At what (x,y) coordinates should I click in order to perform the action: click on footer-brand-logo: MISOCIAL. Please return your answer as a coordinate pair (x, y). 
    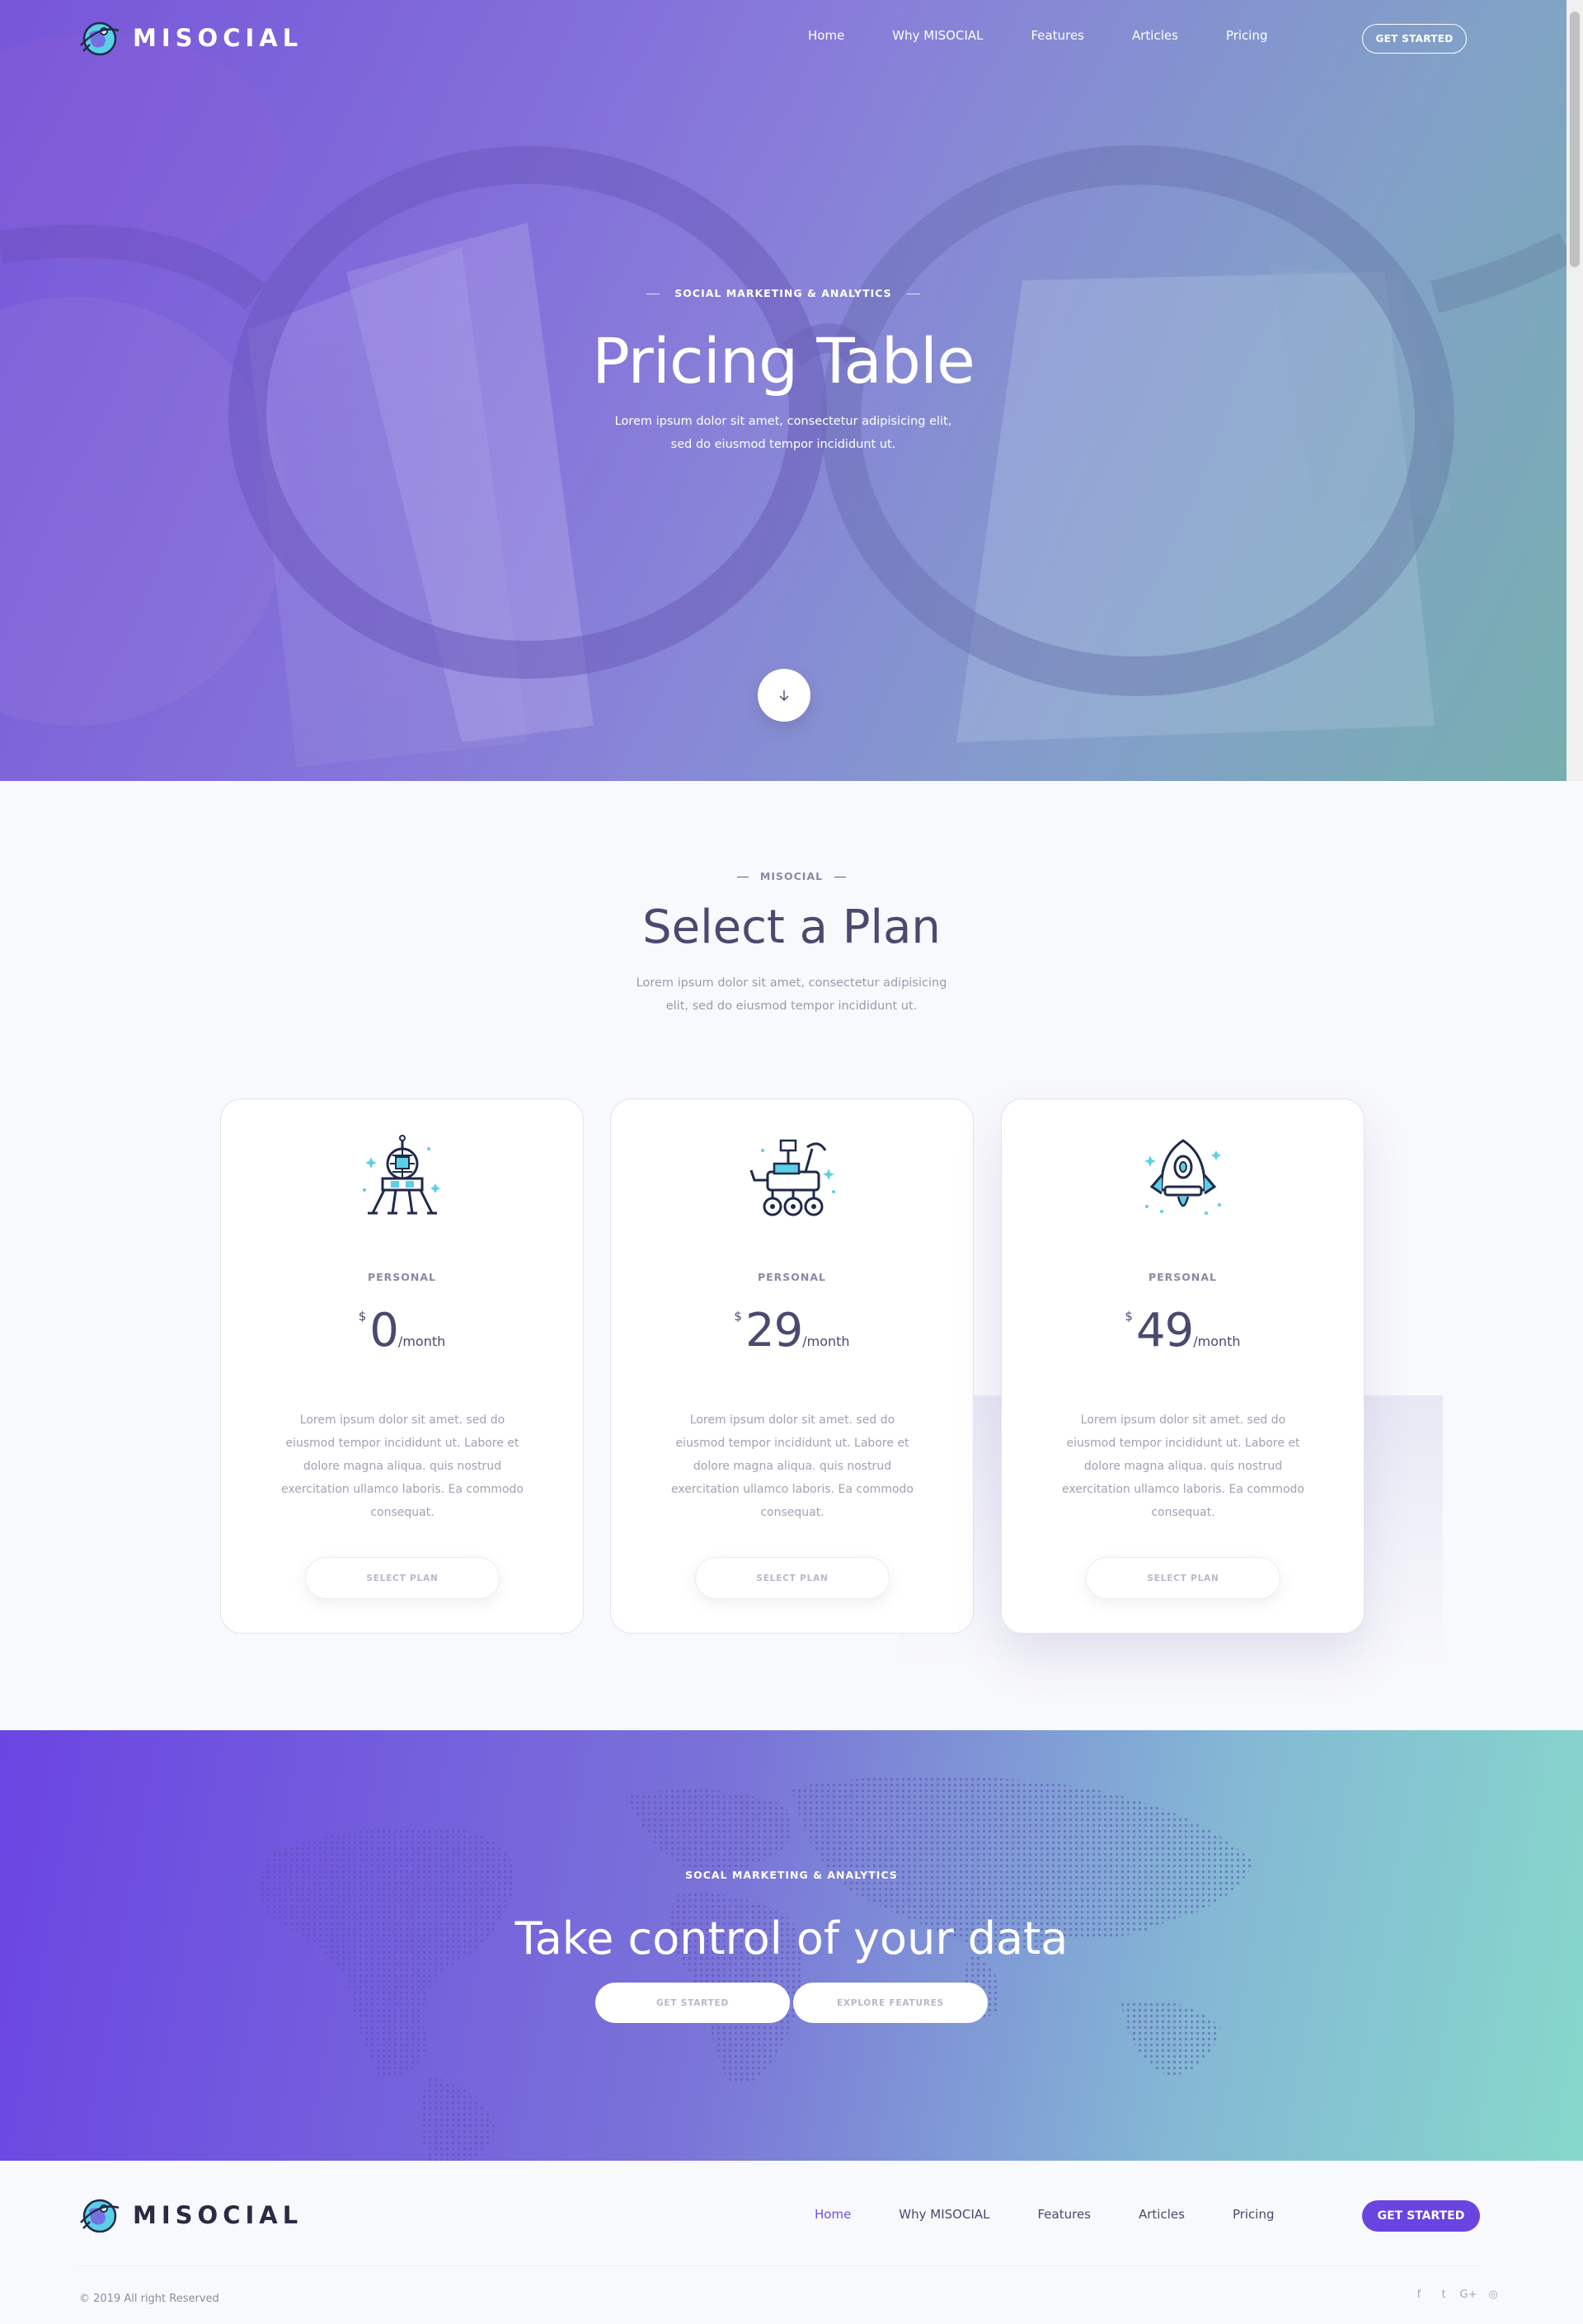
    Looking at the image, I should click on (190, 2215).